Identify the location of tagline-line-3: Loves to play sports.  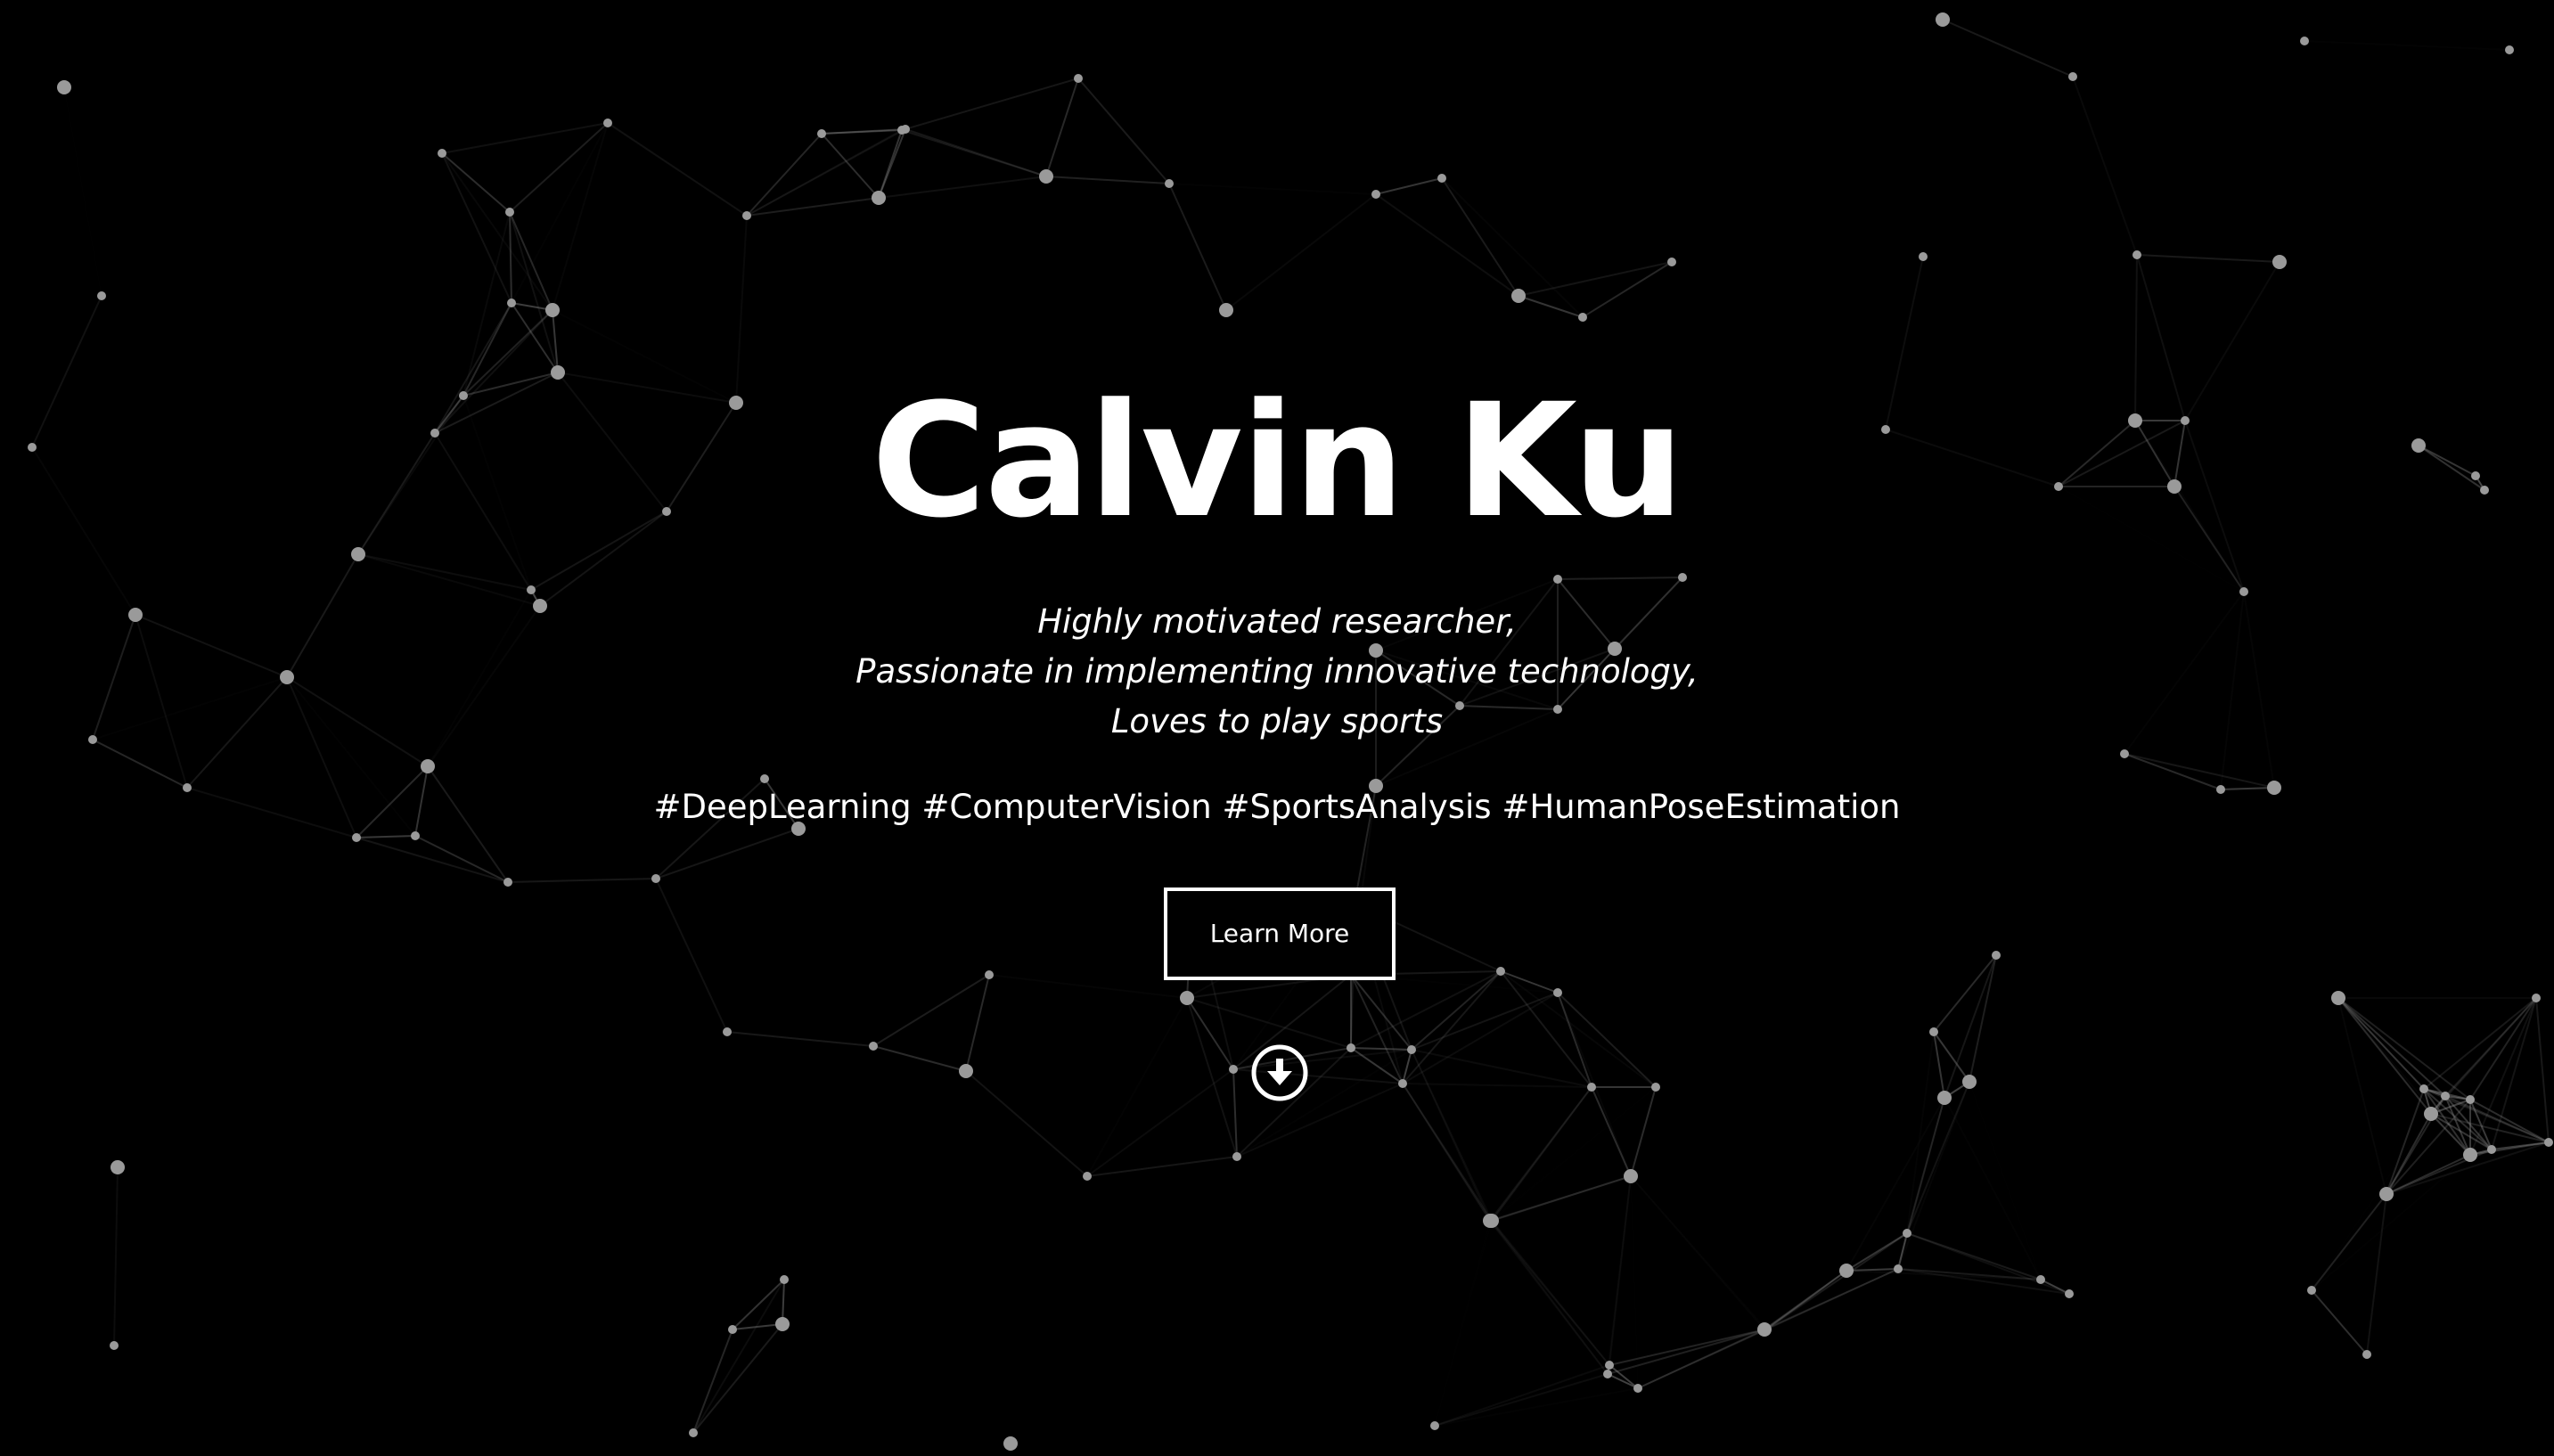
(1277, 721).